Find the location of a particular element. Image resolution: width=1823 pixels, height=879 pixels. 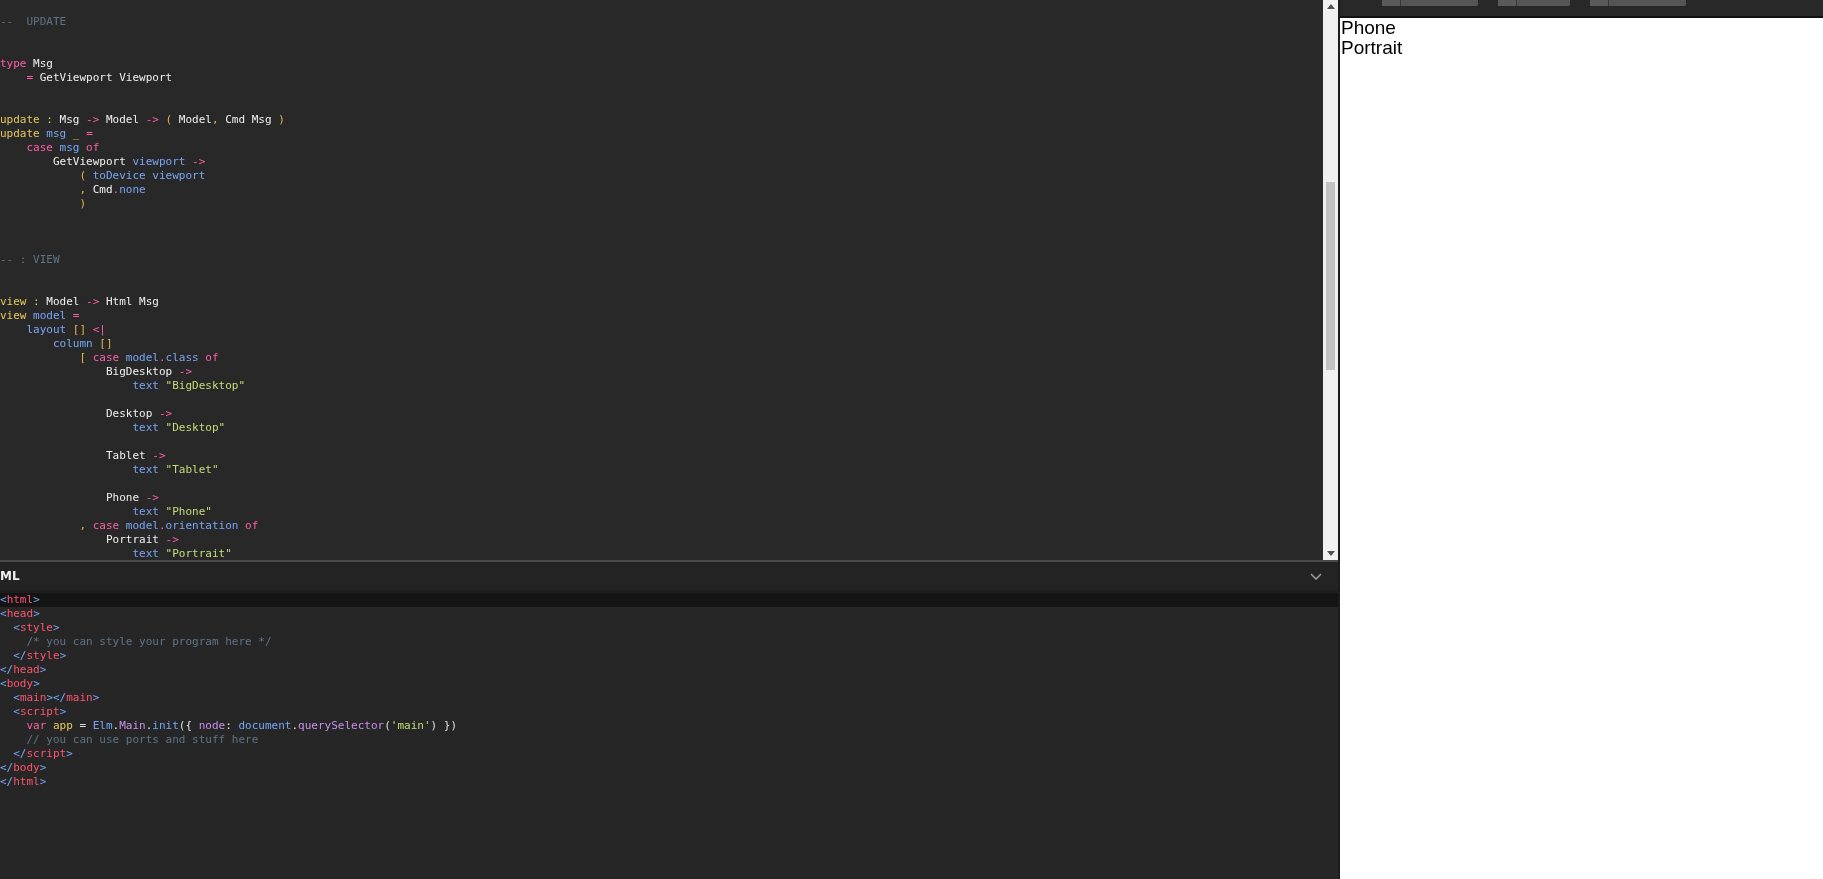

code-line: Desktop -> is located at coordinates (138, 413).